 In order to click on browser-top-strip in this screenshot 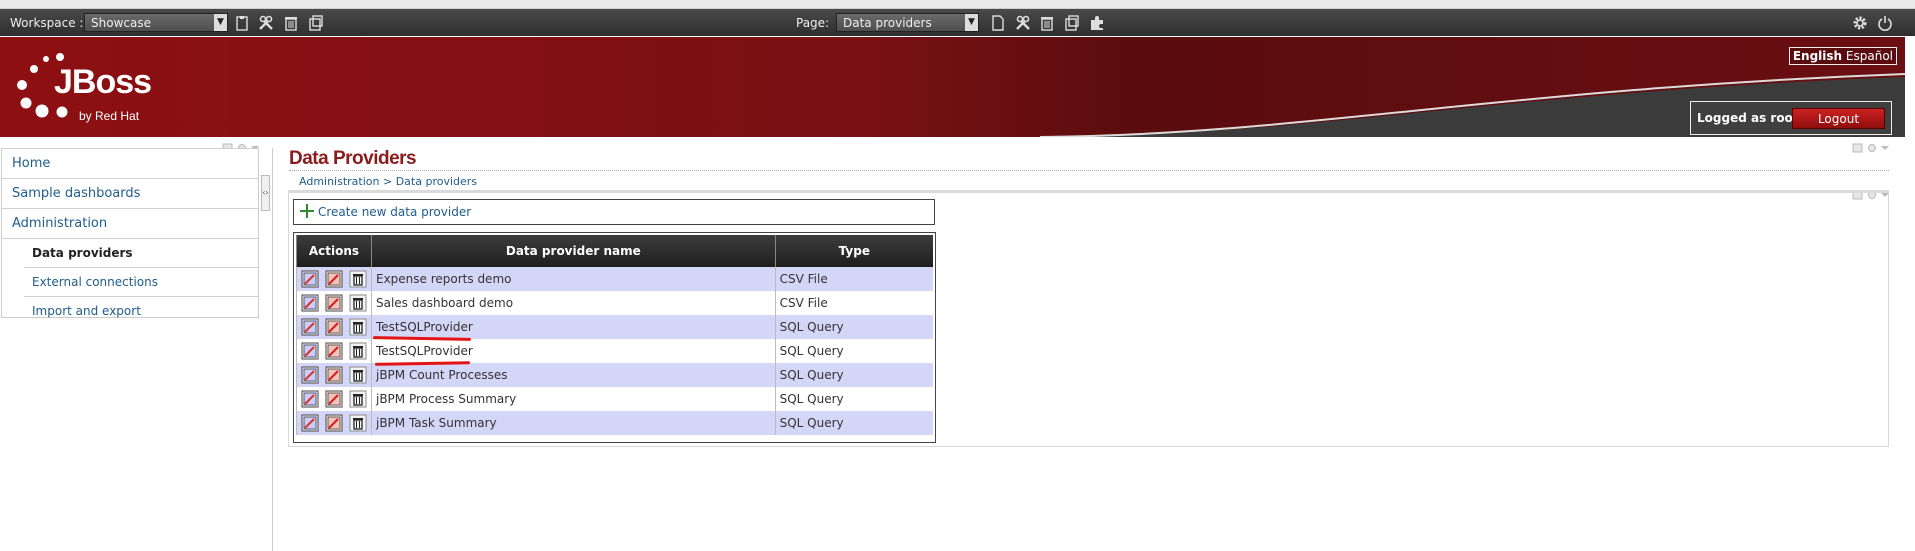, I will do `click(957, 4)`.